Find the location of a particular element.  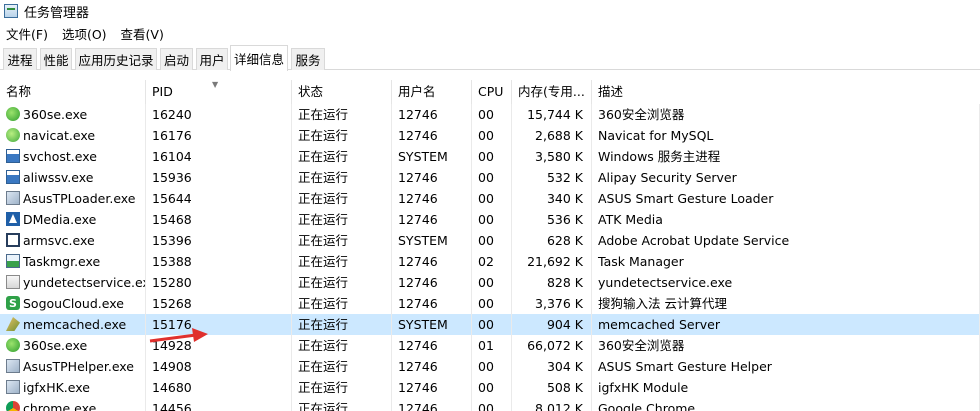

pid-cell: 14928 is located at coordinates (219, 345).